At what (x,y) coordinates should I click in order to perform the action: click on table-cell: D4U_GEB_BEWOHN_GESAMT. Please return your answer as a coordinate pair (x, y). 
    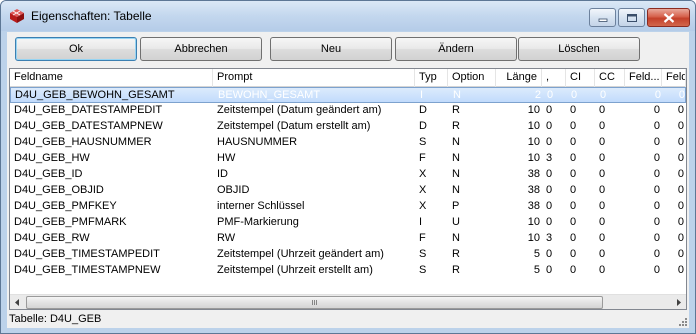
    Looking at the image, I should click on (95, 95).